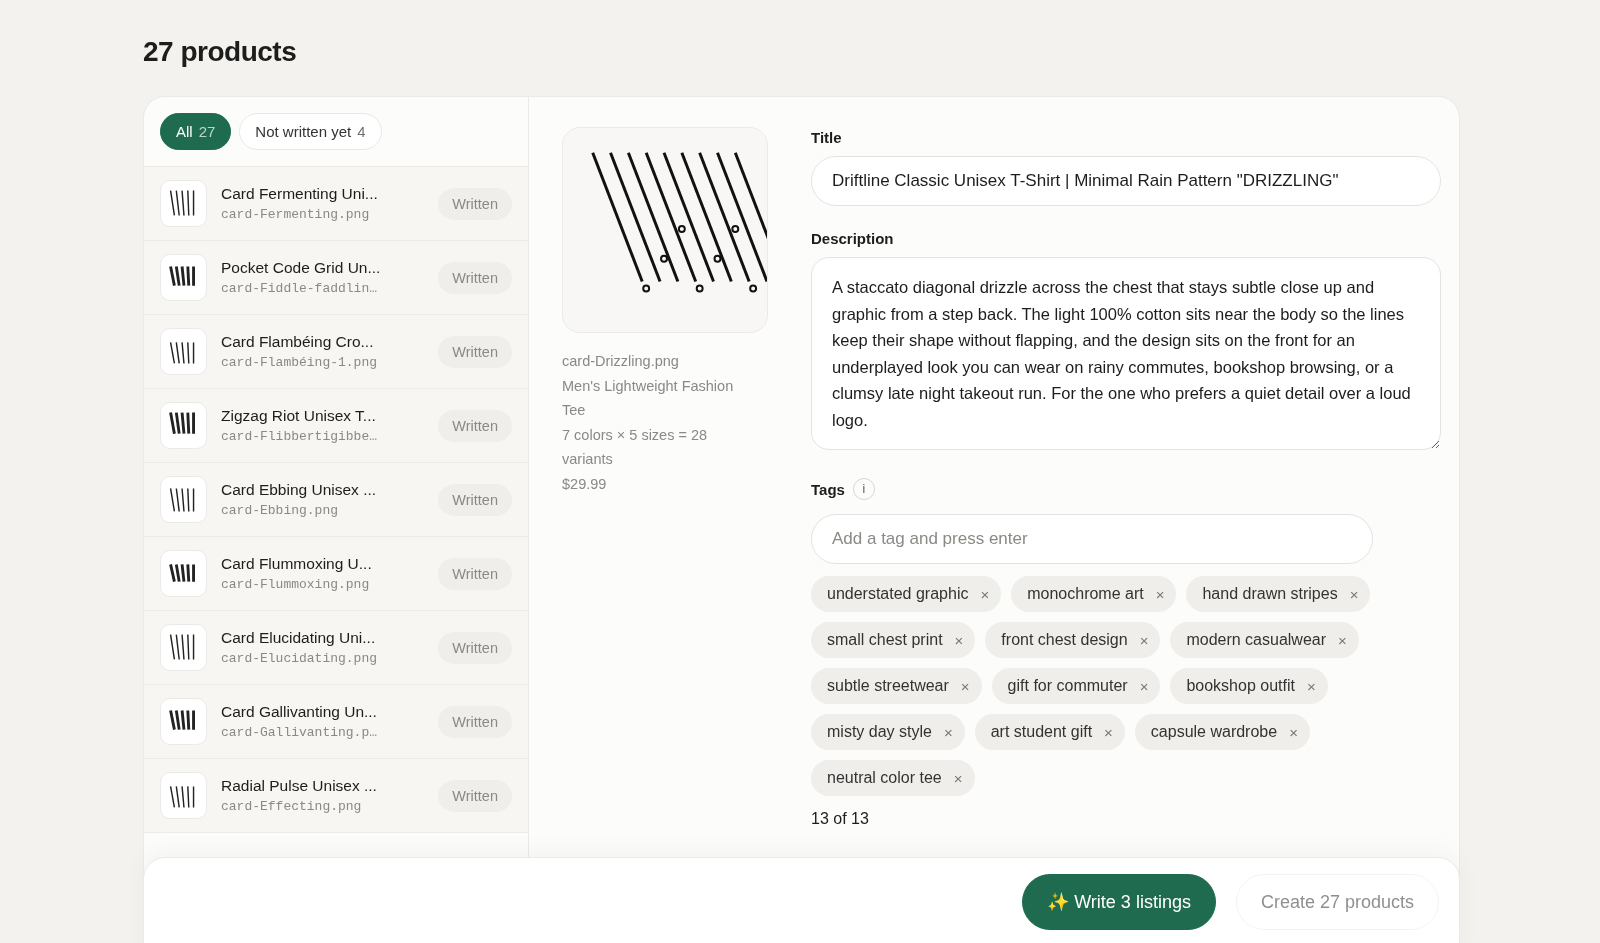 The width and height of the screenshot is (1600, 943). What do you see at coordinates (300, 658) in the screenshot?
I see `product-filename: card-Elucidating.png` at bounding box center [300, 658].